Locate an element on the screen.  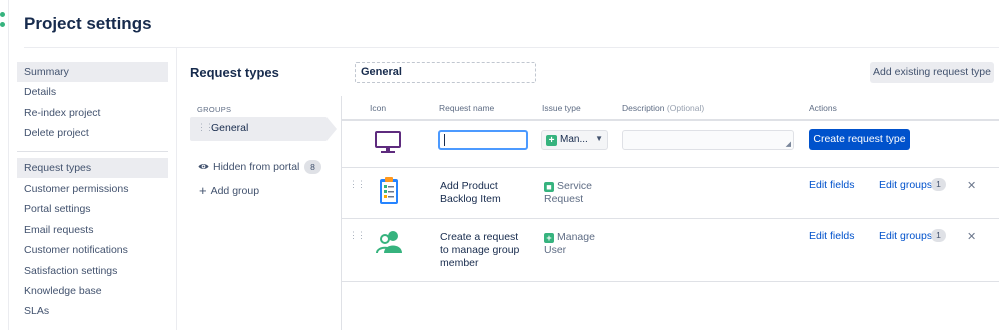
column-header-issue-type: Issue type is located at coordinates (561, 108).